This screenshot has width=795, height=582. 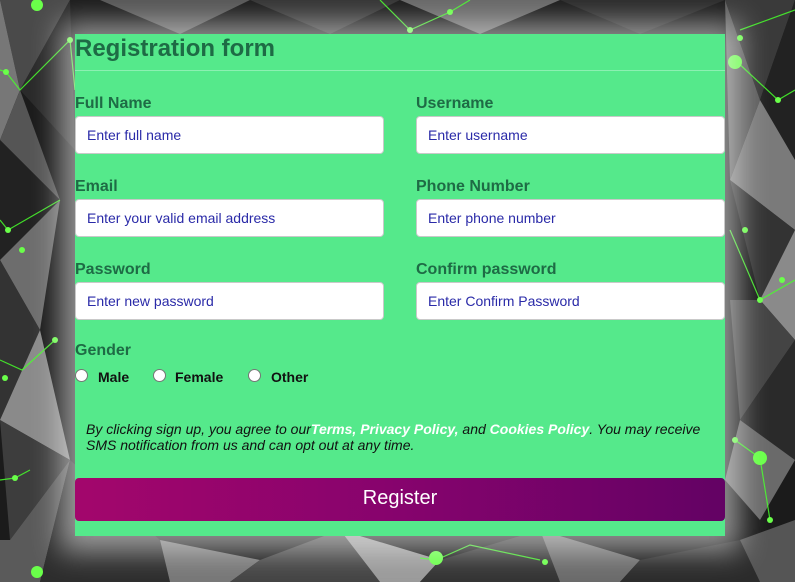 I want to click on username-input: Enter username, so click(x=570, y=135).